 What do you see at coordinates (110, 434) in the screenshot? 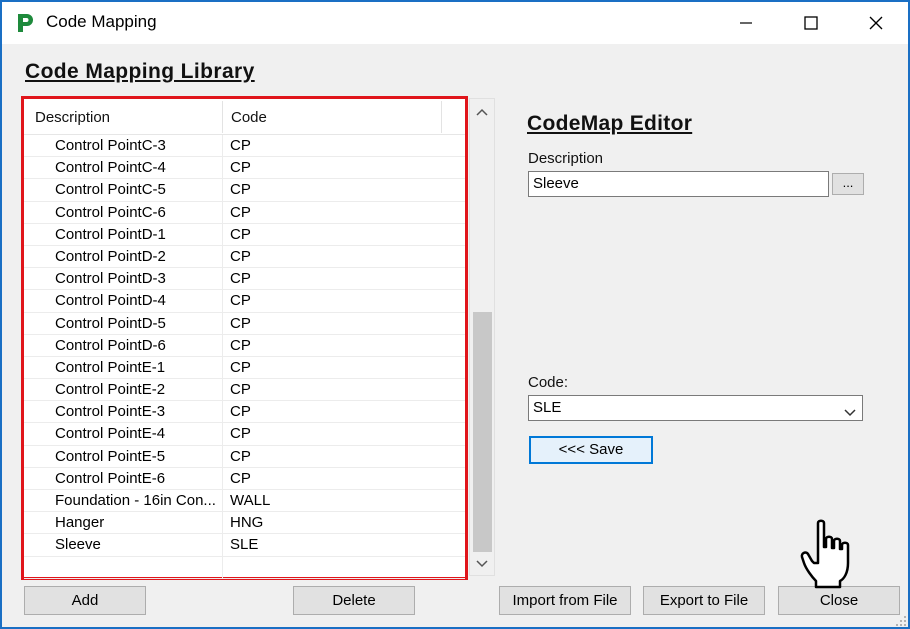
I see `row-description: Control PointE-4` at bounding box center [110, 434].